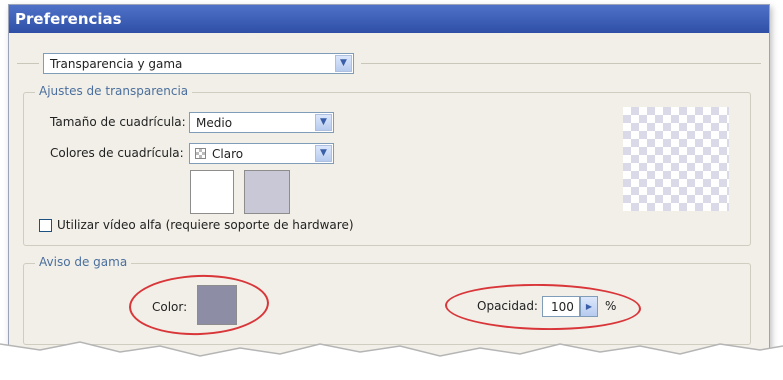 The width and height of the screenshot is (783, 380). What do you see at coordinates (83, 262) in the screenshot?
I see `gamut-group-title: Aviso de gama` at bounding box center [83, 262].